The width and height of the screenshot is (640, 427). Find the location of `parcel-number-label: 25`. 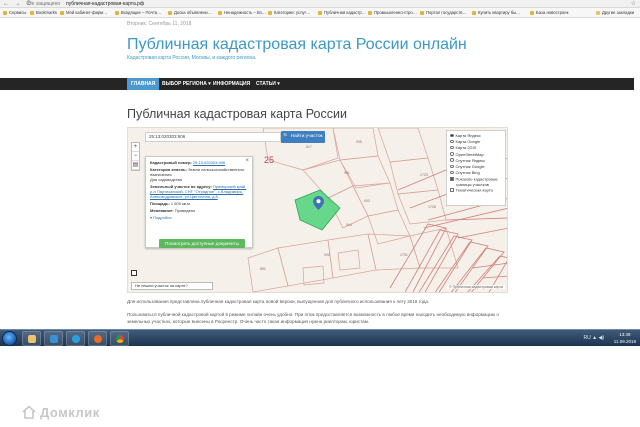

parcel-number-label: 25 is located at coordinates (269, 160).